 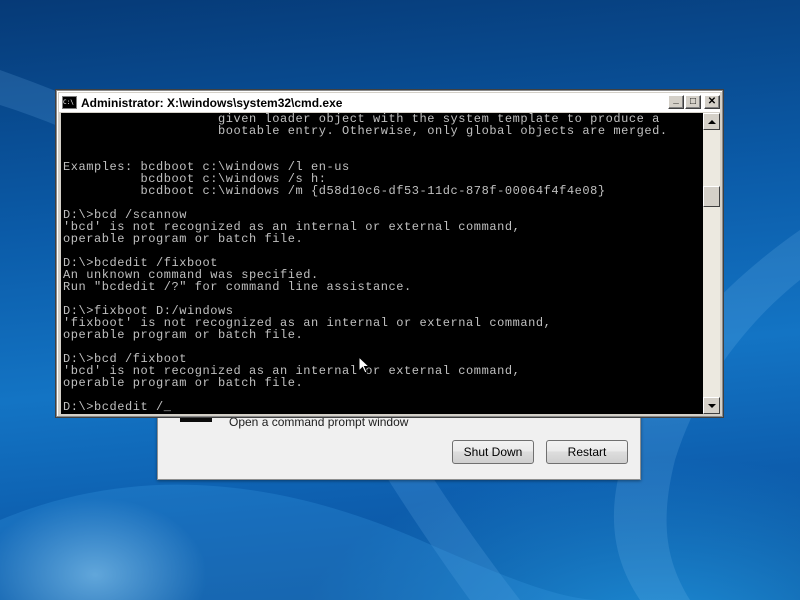 I want to click on scroll-up-button, so click(x=711, y=121).